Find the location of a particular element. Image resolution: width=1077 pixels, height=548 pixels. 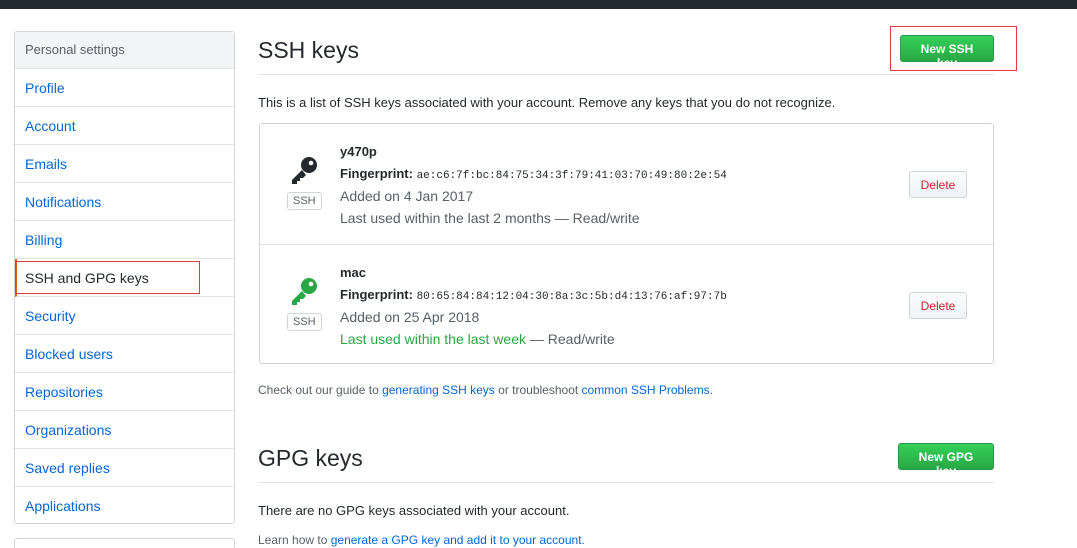

ssh-key-title: y470p is located at coordinates (358, 151).